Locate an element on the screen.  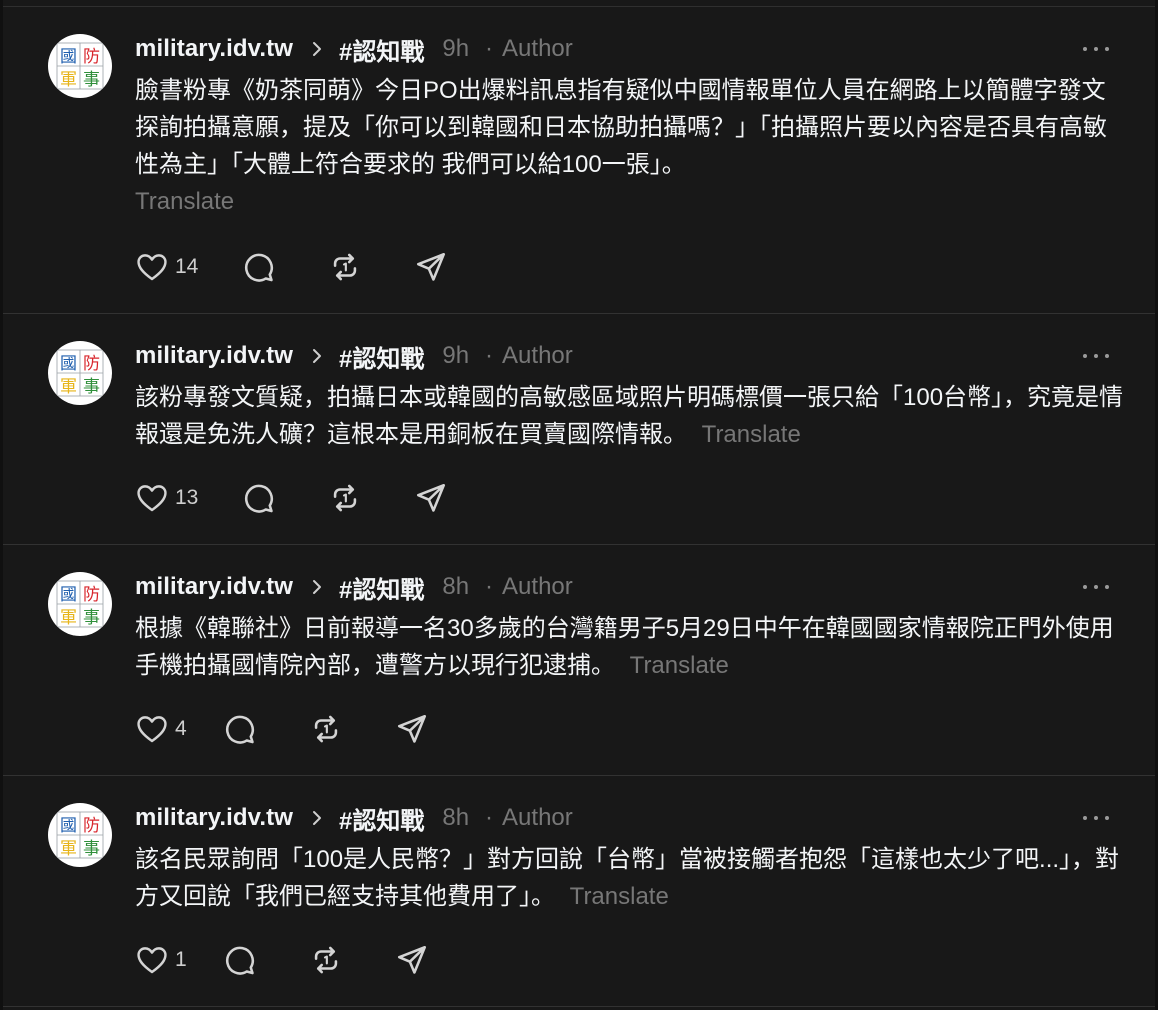
like-count: 1 is located at coordinates (181, 959).